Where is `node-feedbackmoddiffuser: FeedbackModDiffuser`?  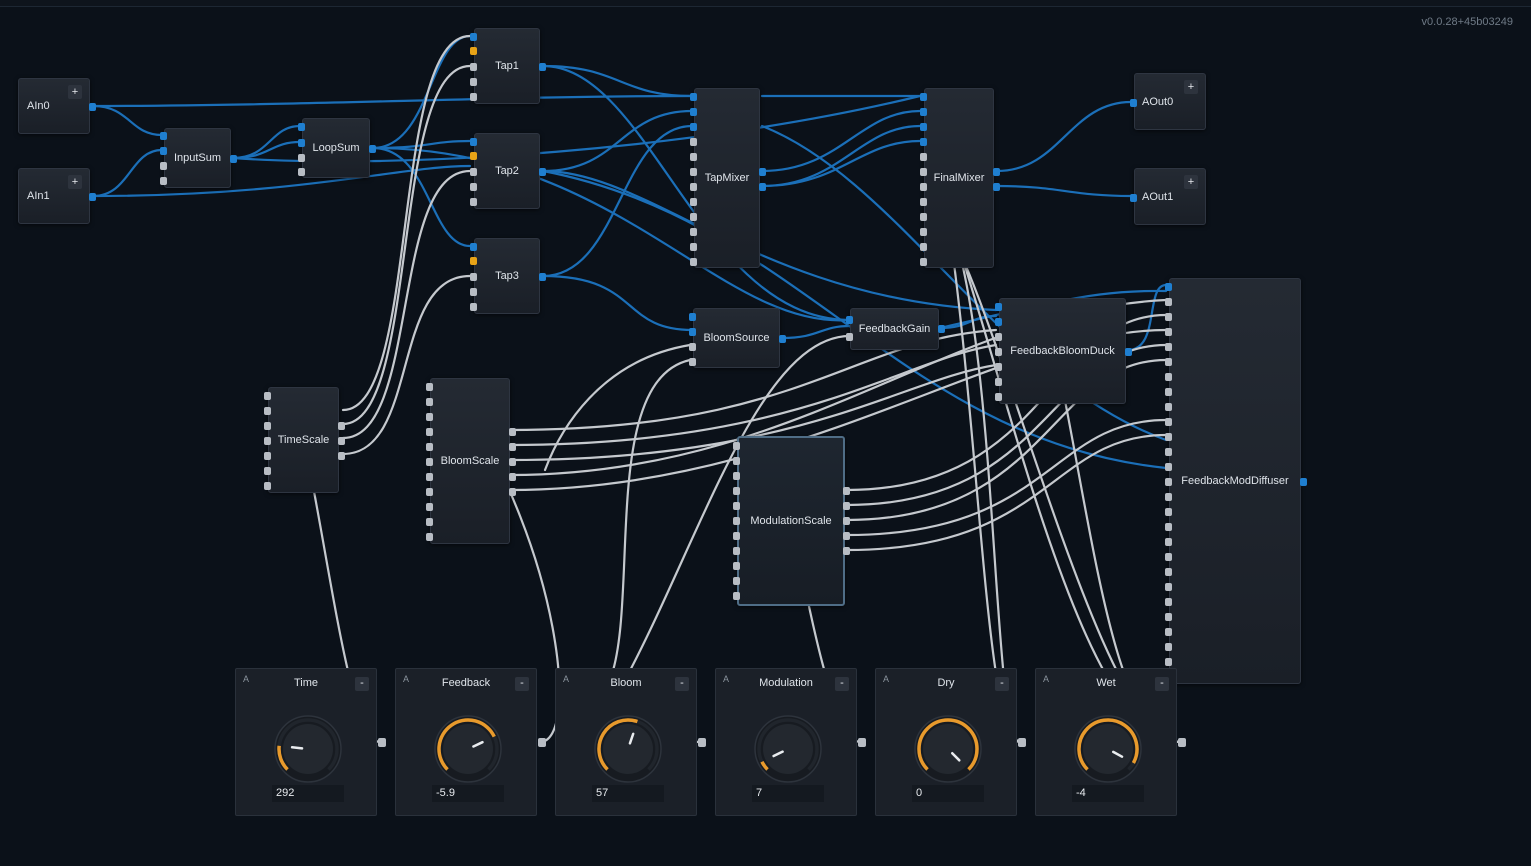
node-feedbackmoddiffuser: FeedbackModDiffuser is located at coordinates (1236, 481).